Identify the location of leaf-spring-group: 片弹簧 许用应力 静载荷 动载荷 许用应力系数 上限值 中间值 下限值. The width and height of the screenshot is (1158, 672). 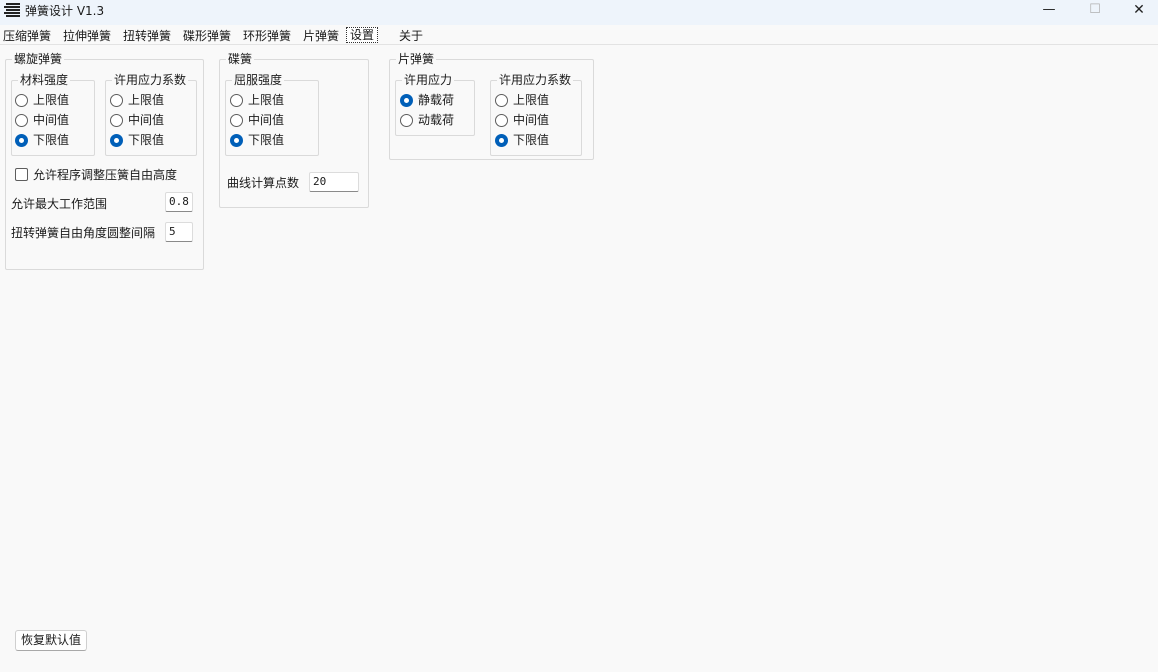
(491, 106).